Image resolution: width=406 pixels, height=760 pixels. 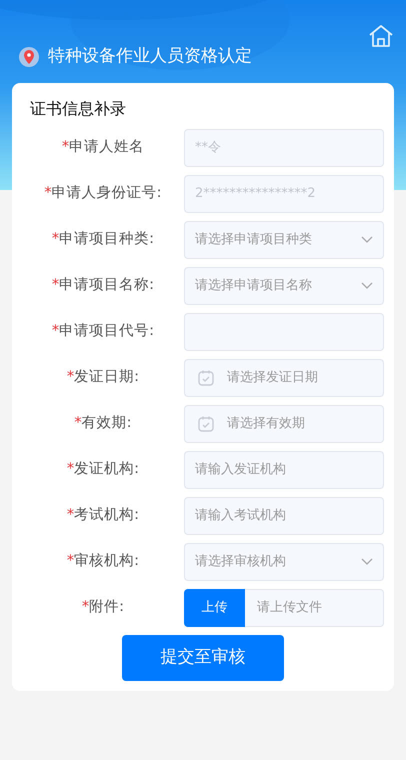 What do you see at coordinates (381, 36) in the screenshot?
I see `home-icon` at bounding box center [381, 36].